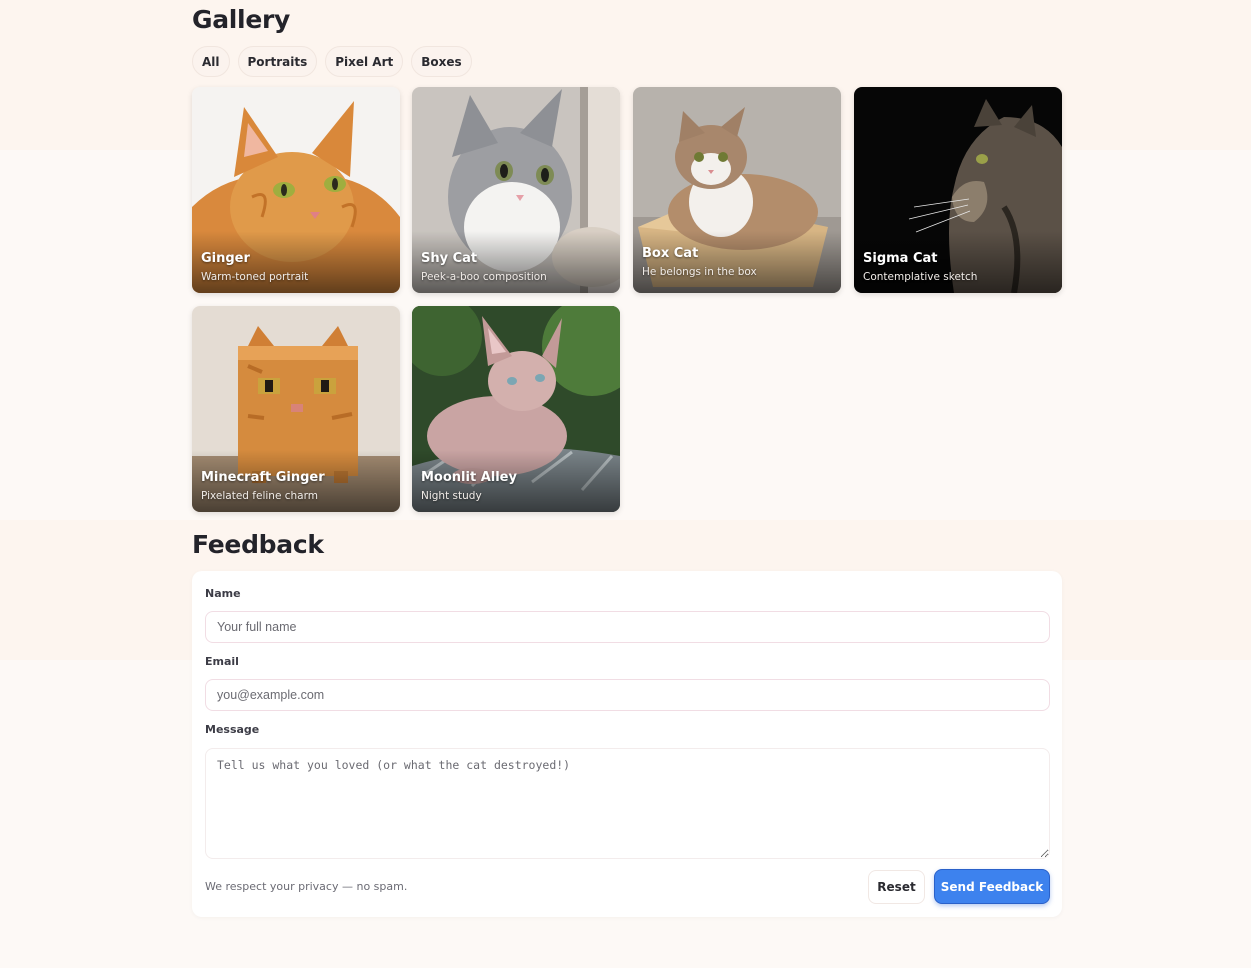 The image size is (1251, 968). What do you see at coordinates (225, 258) in the screenshot?
I see `card-title: Ginger` at bounding box center [225, 258].